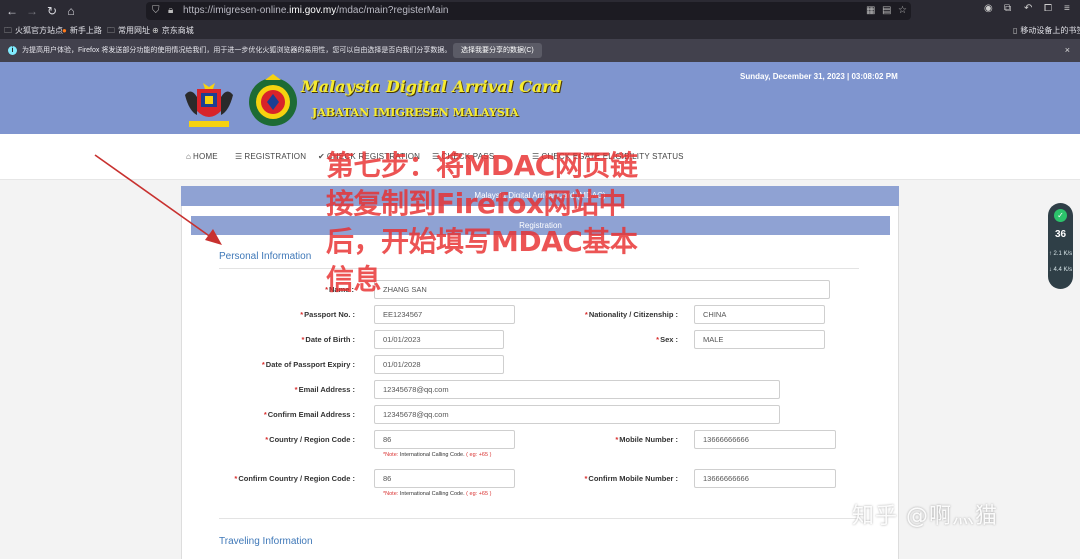 Image resolution: width=1080 pixels, height=559 pixels. I want to click on bookmark-item: 🗀︎ 常用网址, so click(128, 30).